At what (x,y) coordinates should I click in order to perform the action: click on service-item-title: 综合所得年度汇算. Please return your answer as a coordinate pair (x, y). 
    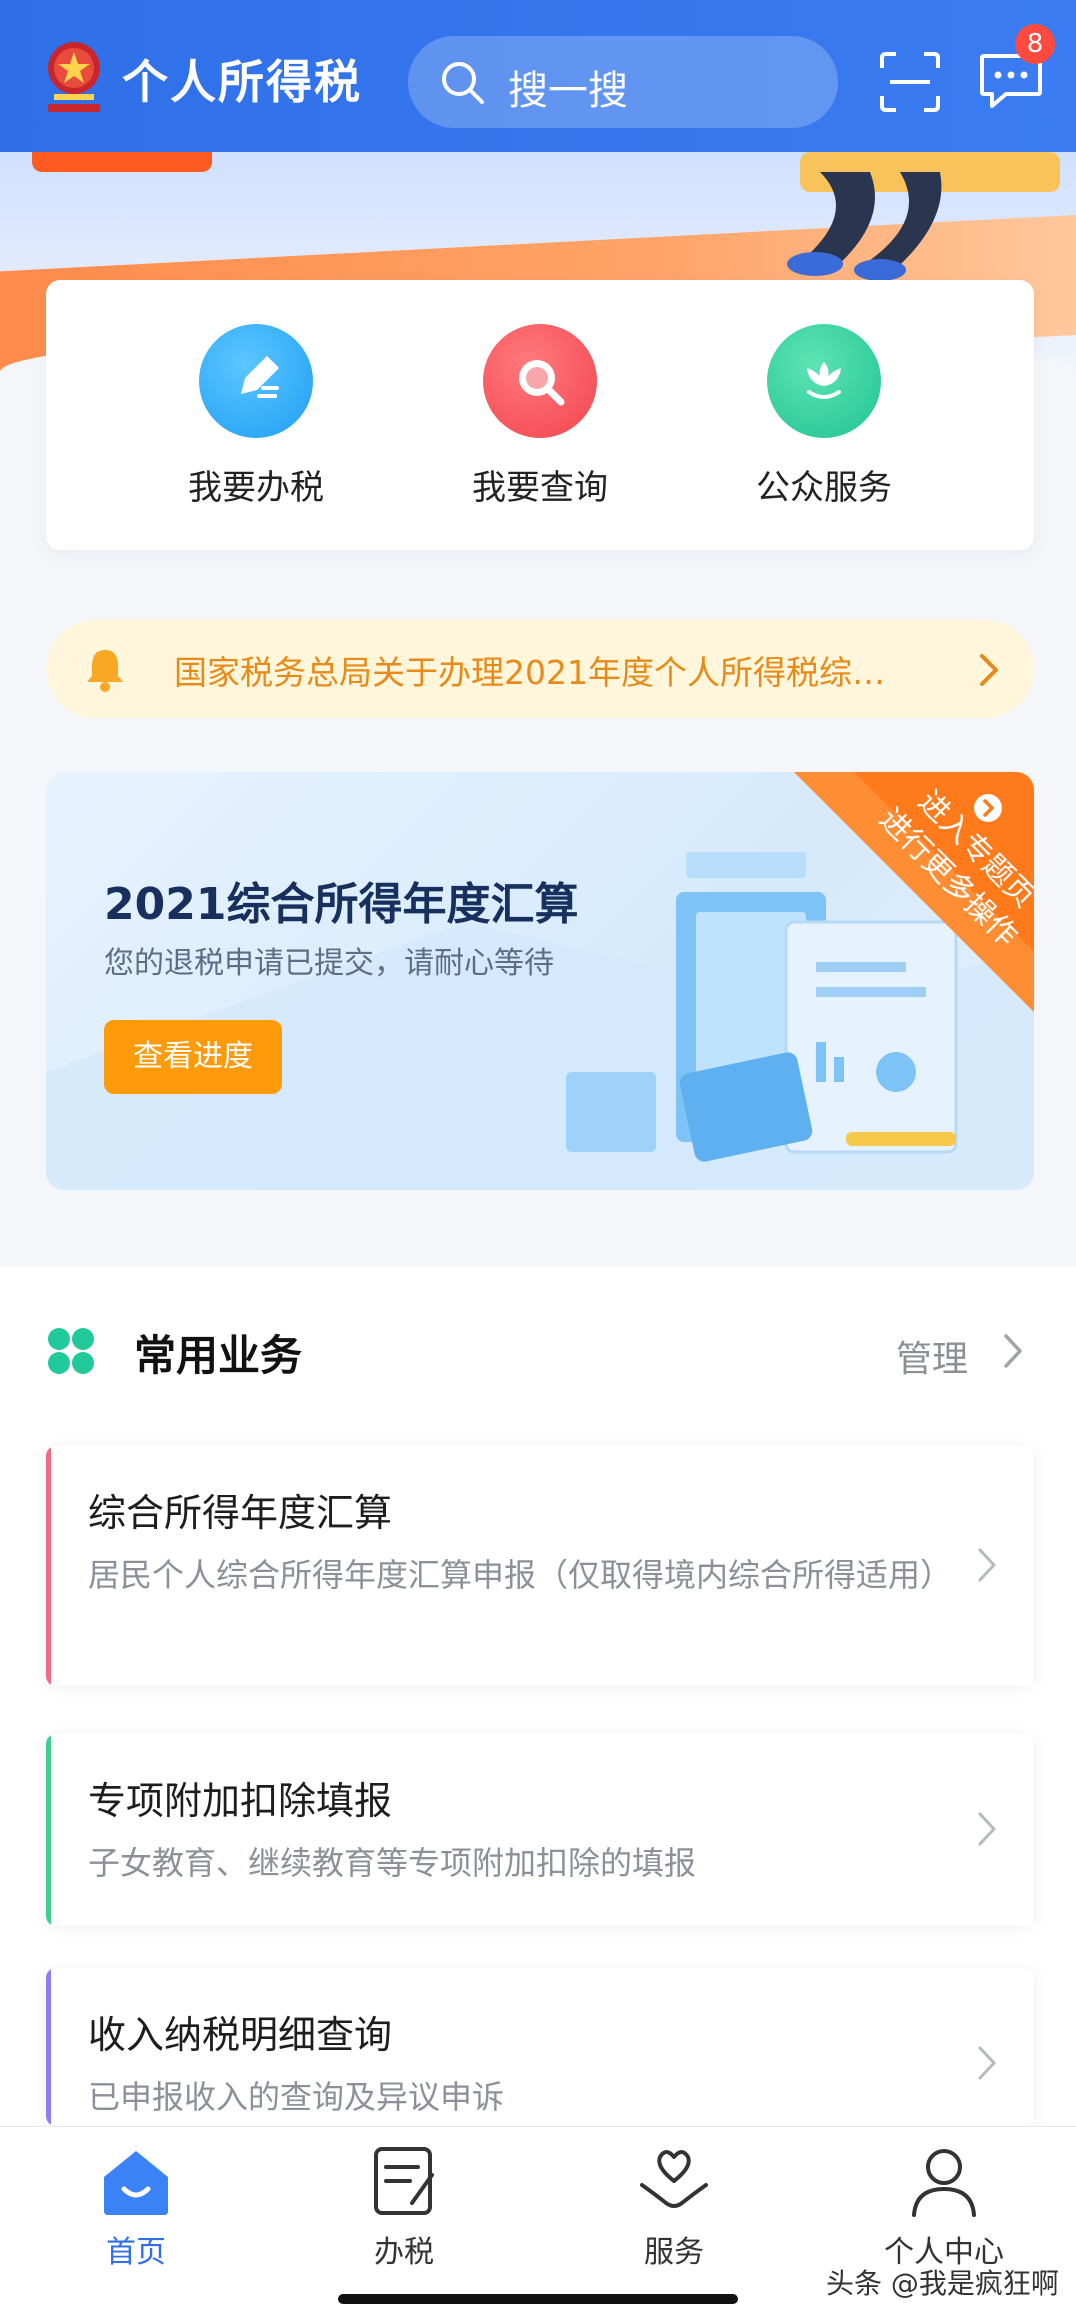
    Looking at the image, I should click on (240, 1513).